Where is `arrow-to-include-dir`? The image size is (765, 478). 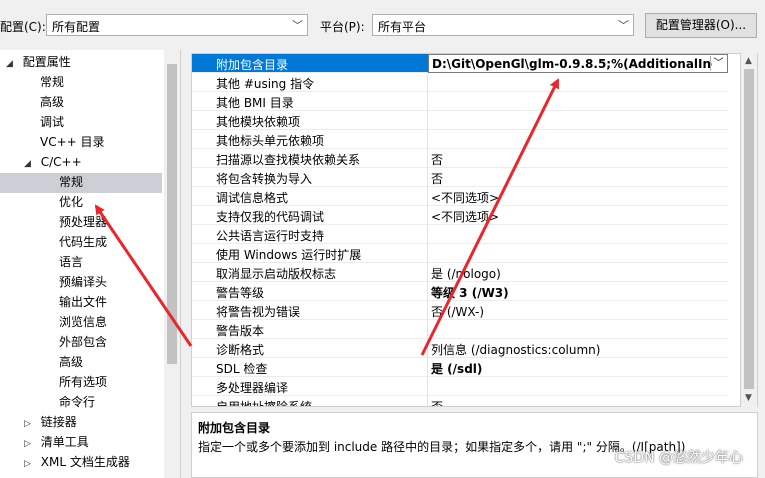
arrow-to-include-dir is located at coordinates (490, 217).